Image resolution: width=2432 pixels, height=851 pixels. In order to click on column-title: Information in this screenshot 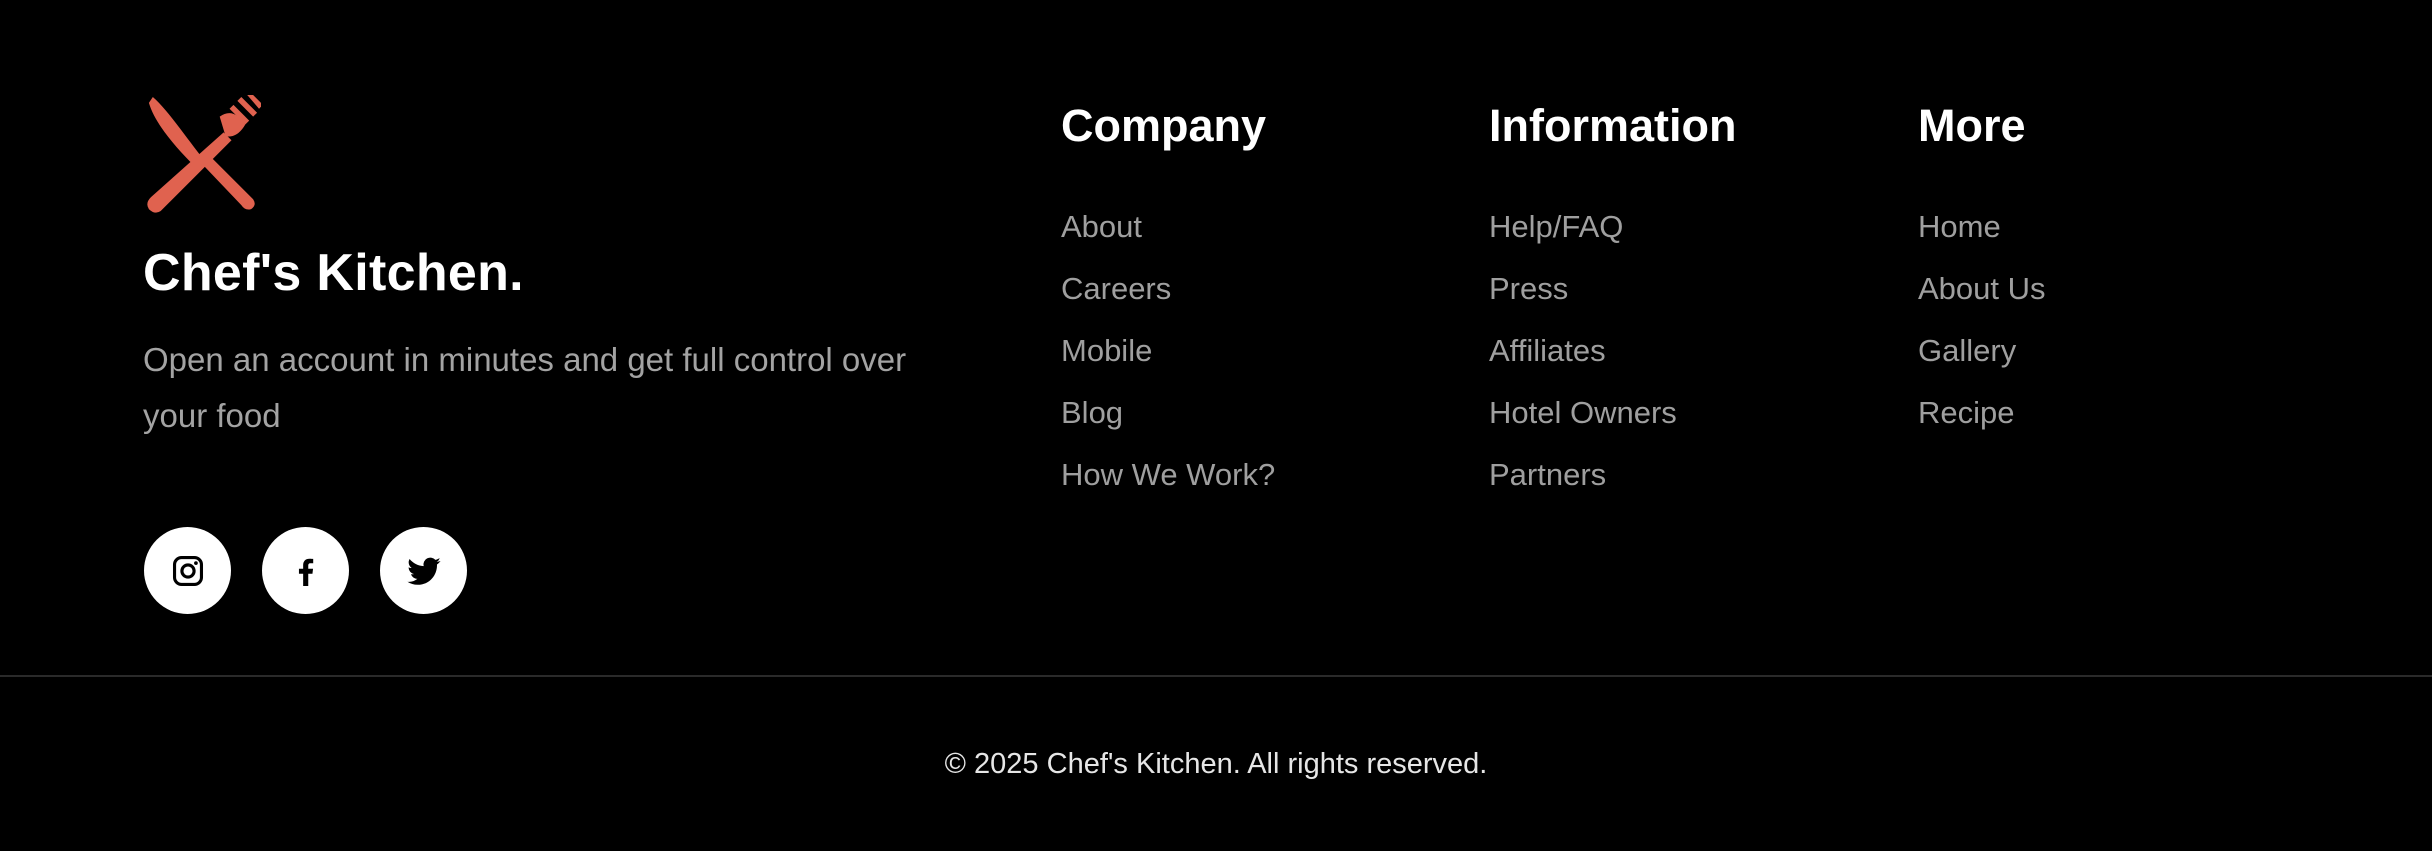, I will do `click(1613, 125)`.